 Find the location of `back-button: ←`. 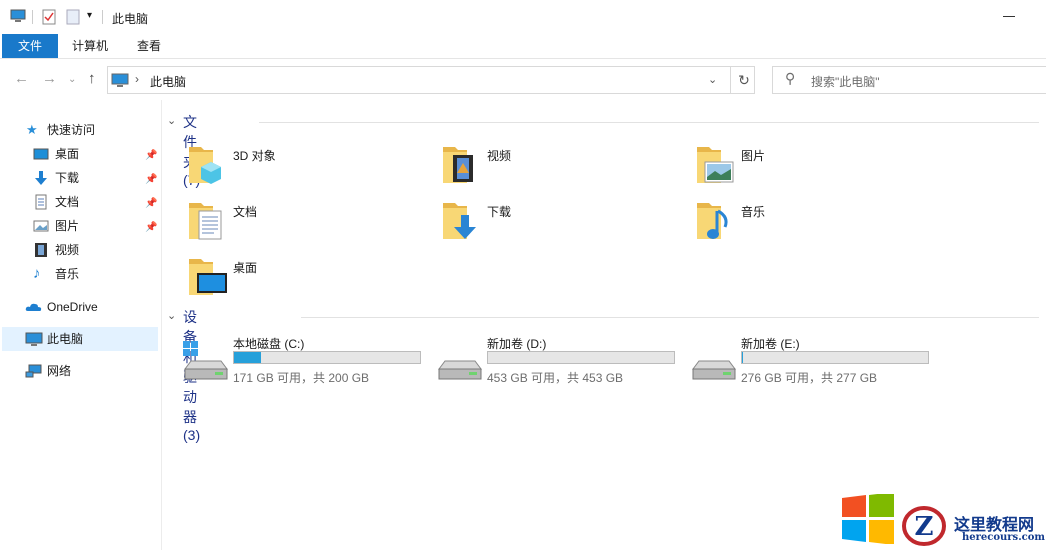

back-button: ← is located at coordinates (21, 78).